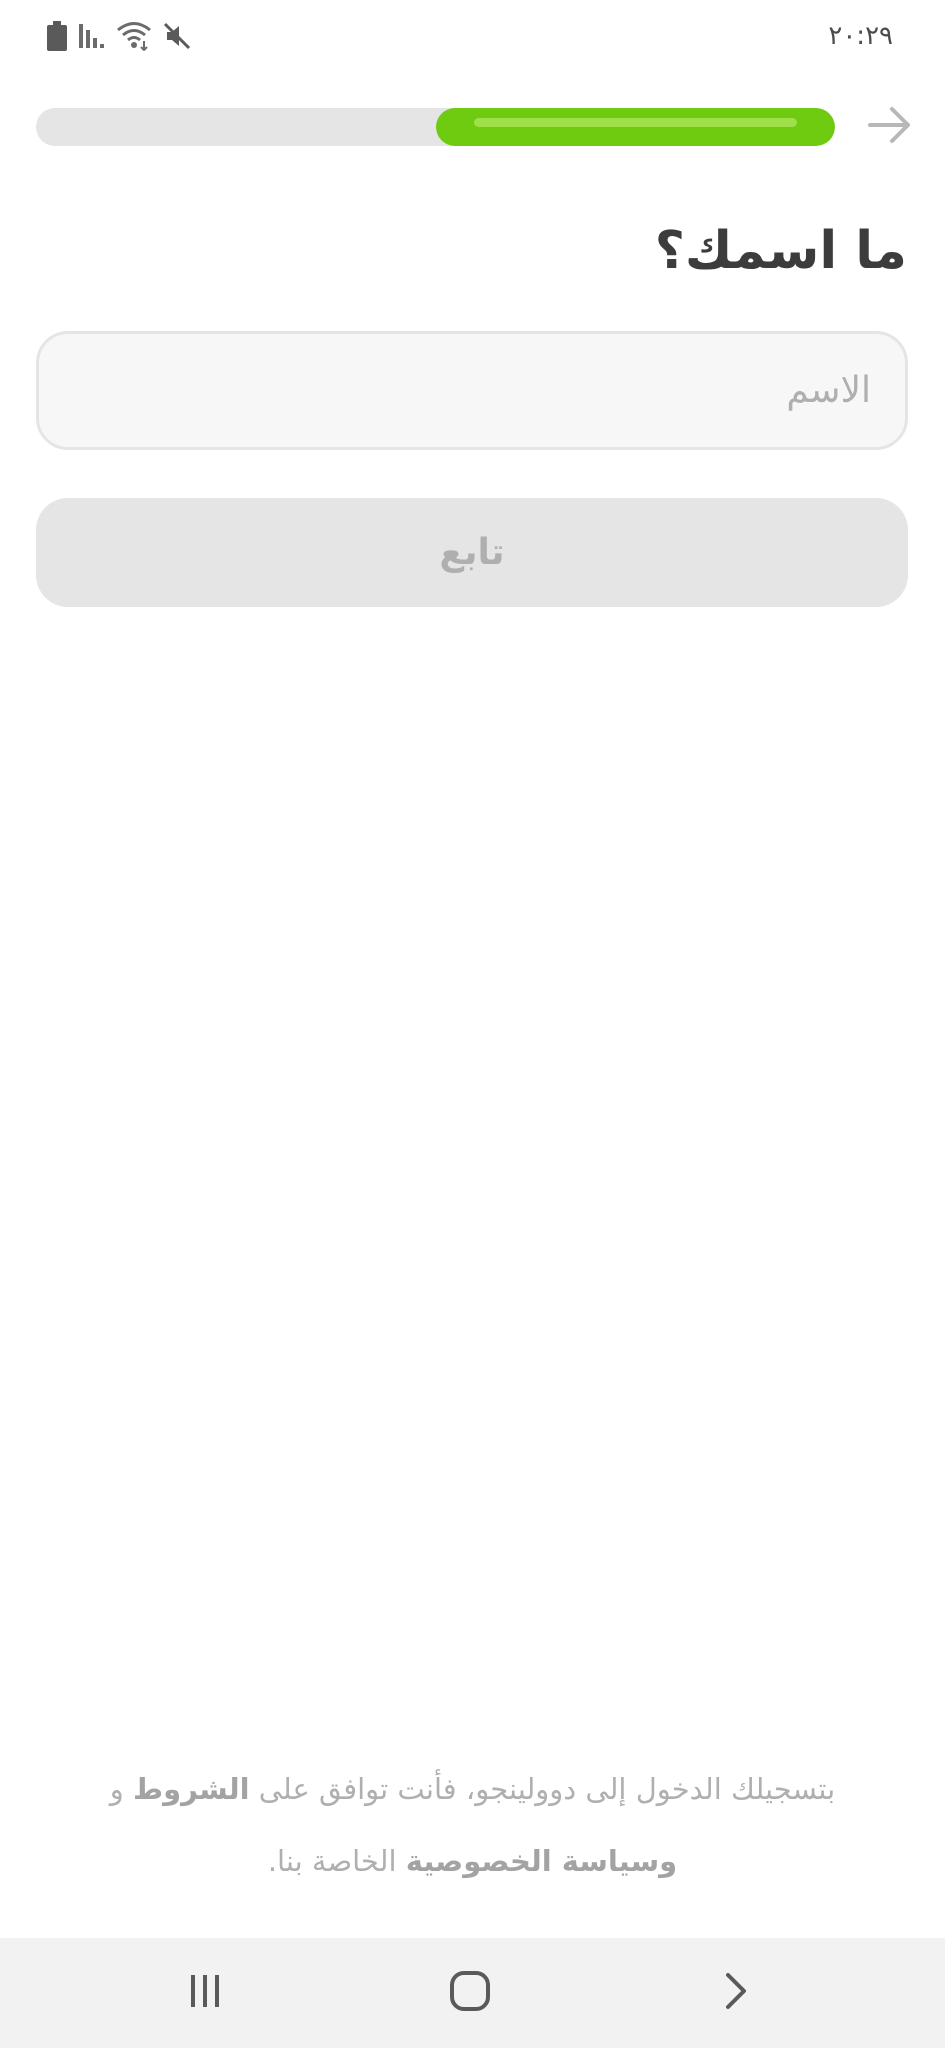 Image resolution: width=945 pixels, height=2048 pixels. What do you see at coordinates (191, 1789) in the screenshot?
I see `terms-link: الشروط` at bounding box center [191, 1789].